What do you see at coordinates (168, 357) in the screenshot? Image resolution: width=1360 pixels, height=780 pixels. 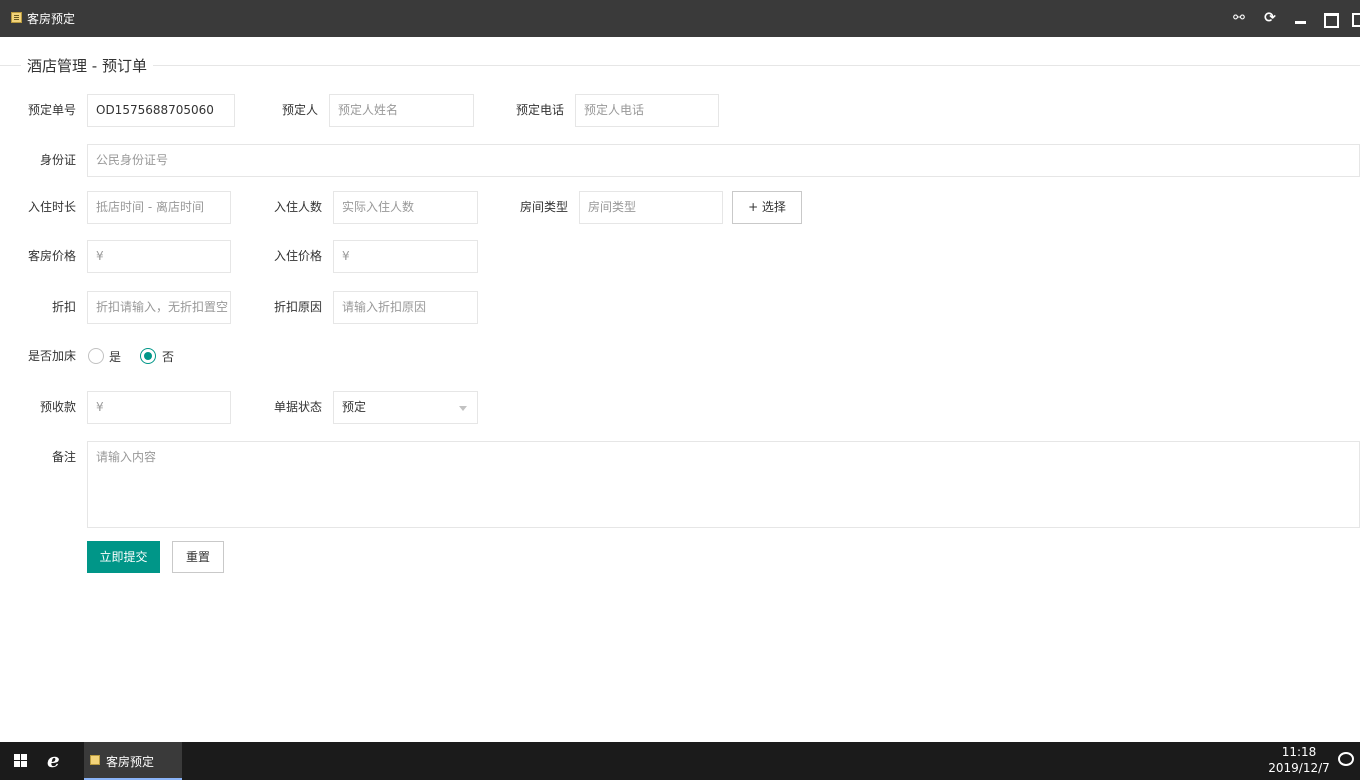 I see `extra-bed-no-label: 否` at bounding box center [168, 357].